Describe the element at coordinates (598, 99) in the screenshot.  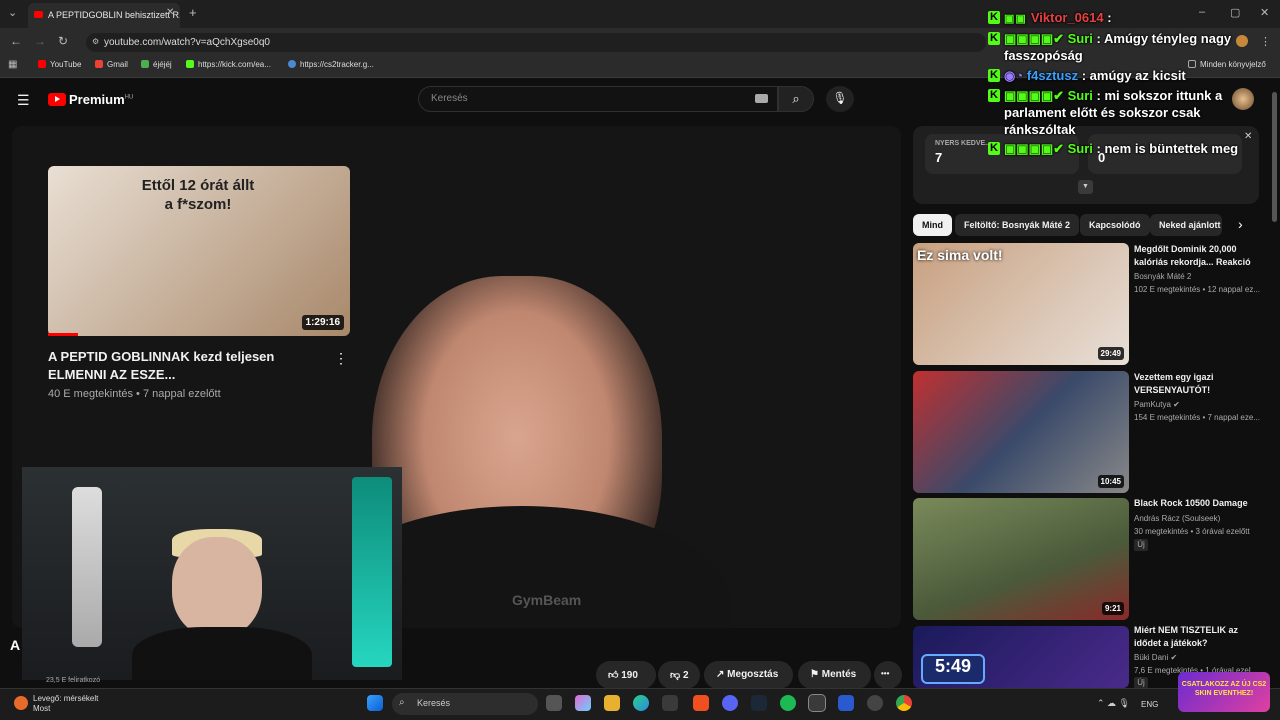
I see `search-input: Keresés` at that location.